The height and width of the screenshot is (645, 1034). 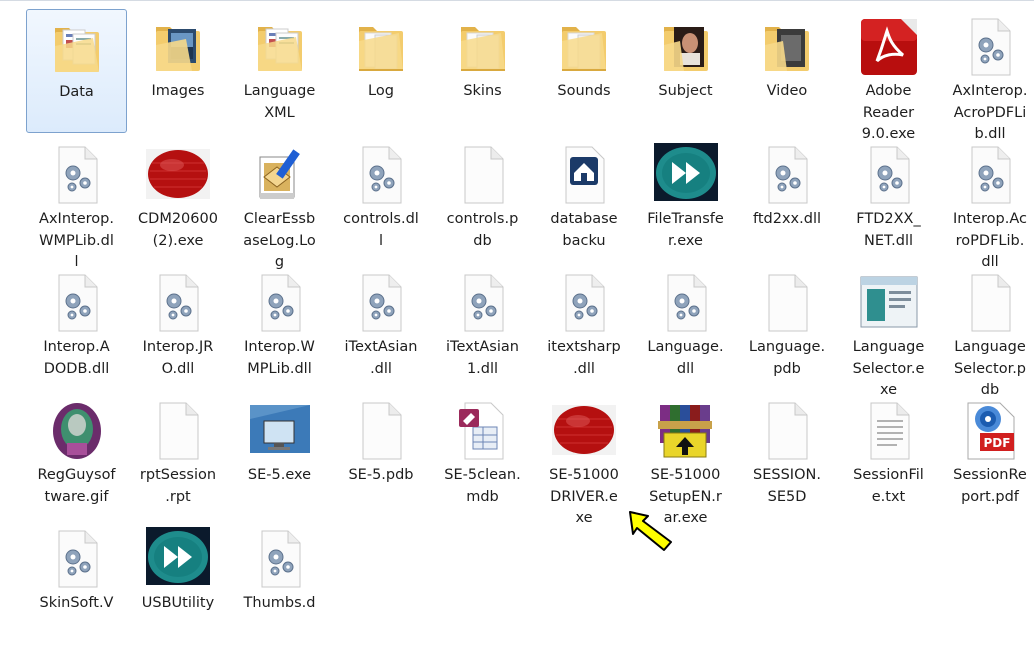 I want to click on file-item: Interop.JR O.dll, so click(x=178, y=327).